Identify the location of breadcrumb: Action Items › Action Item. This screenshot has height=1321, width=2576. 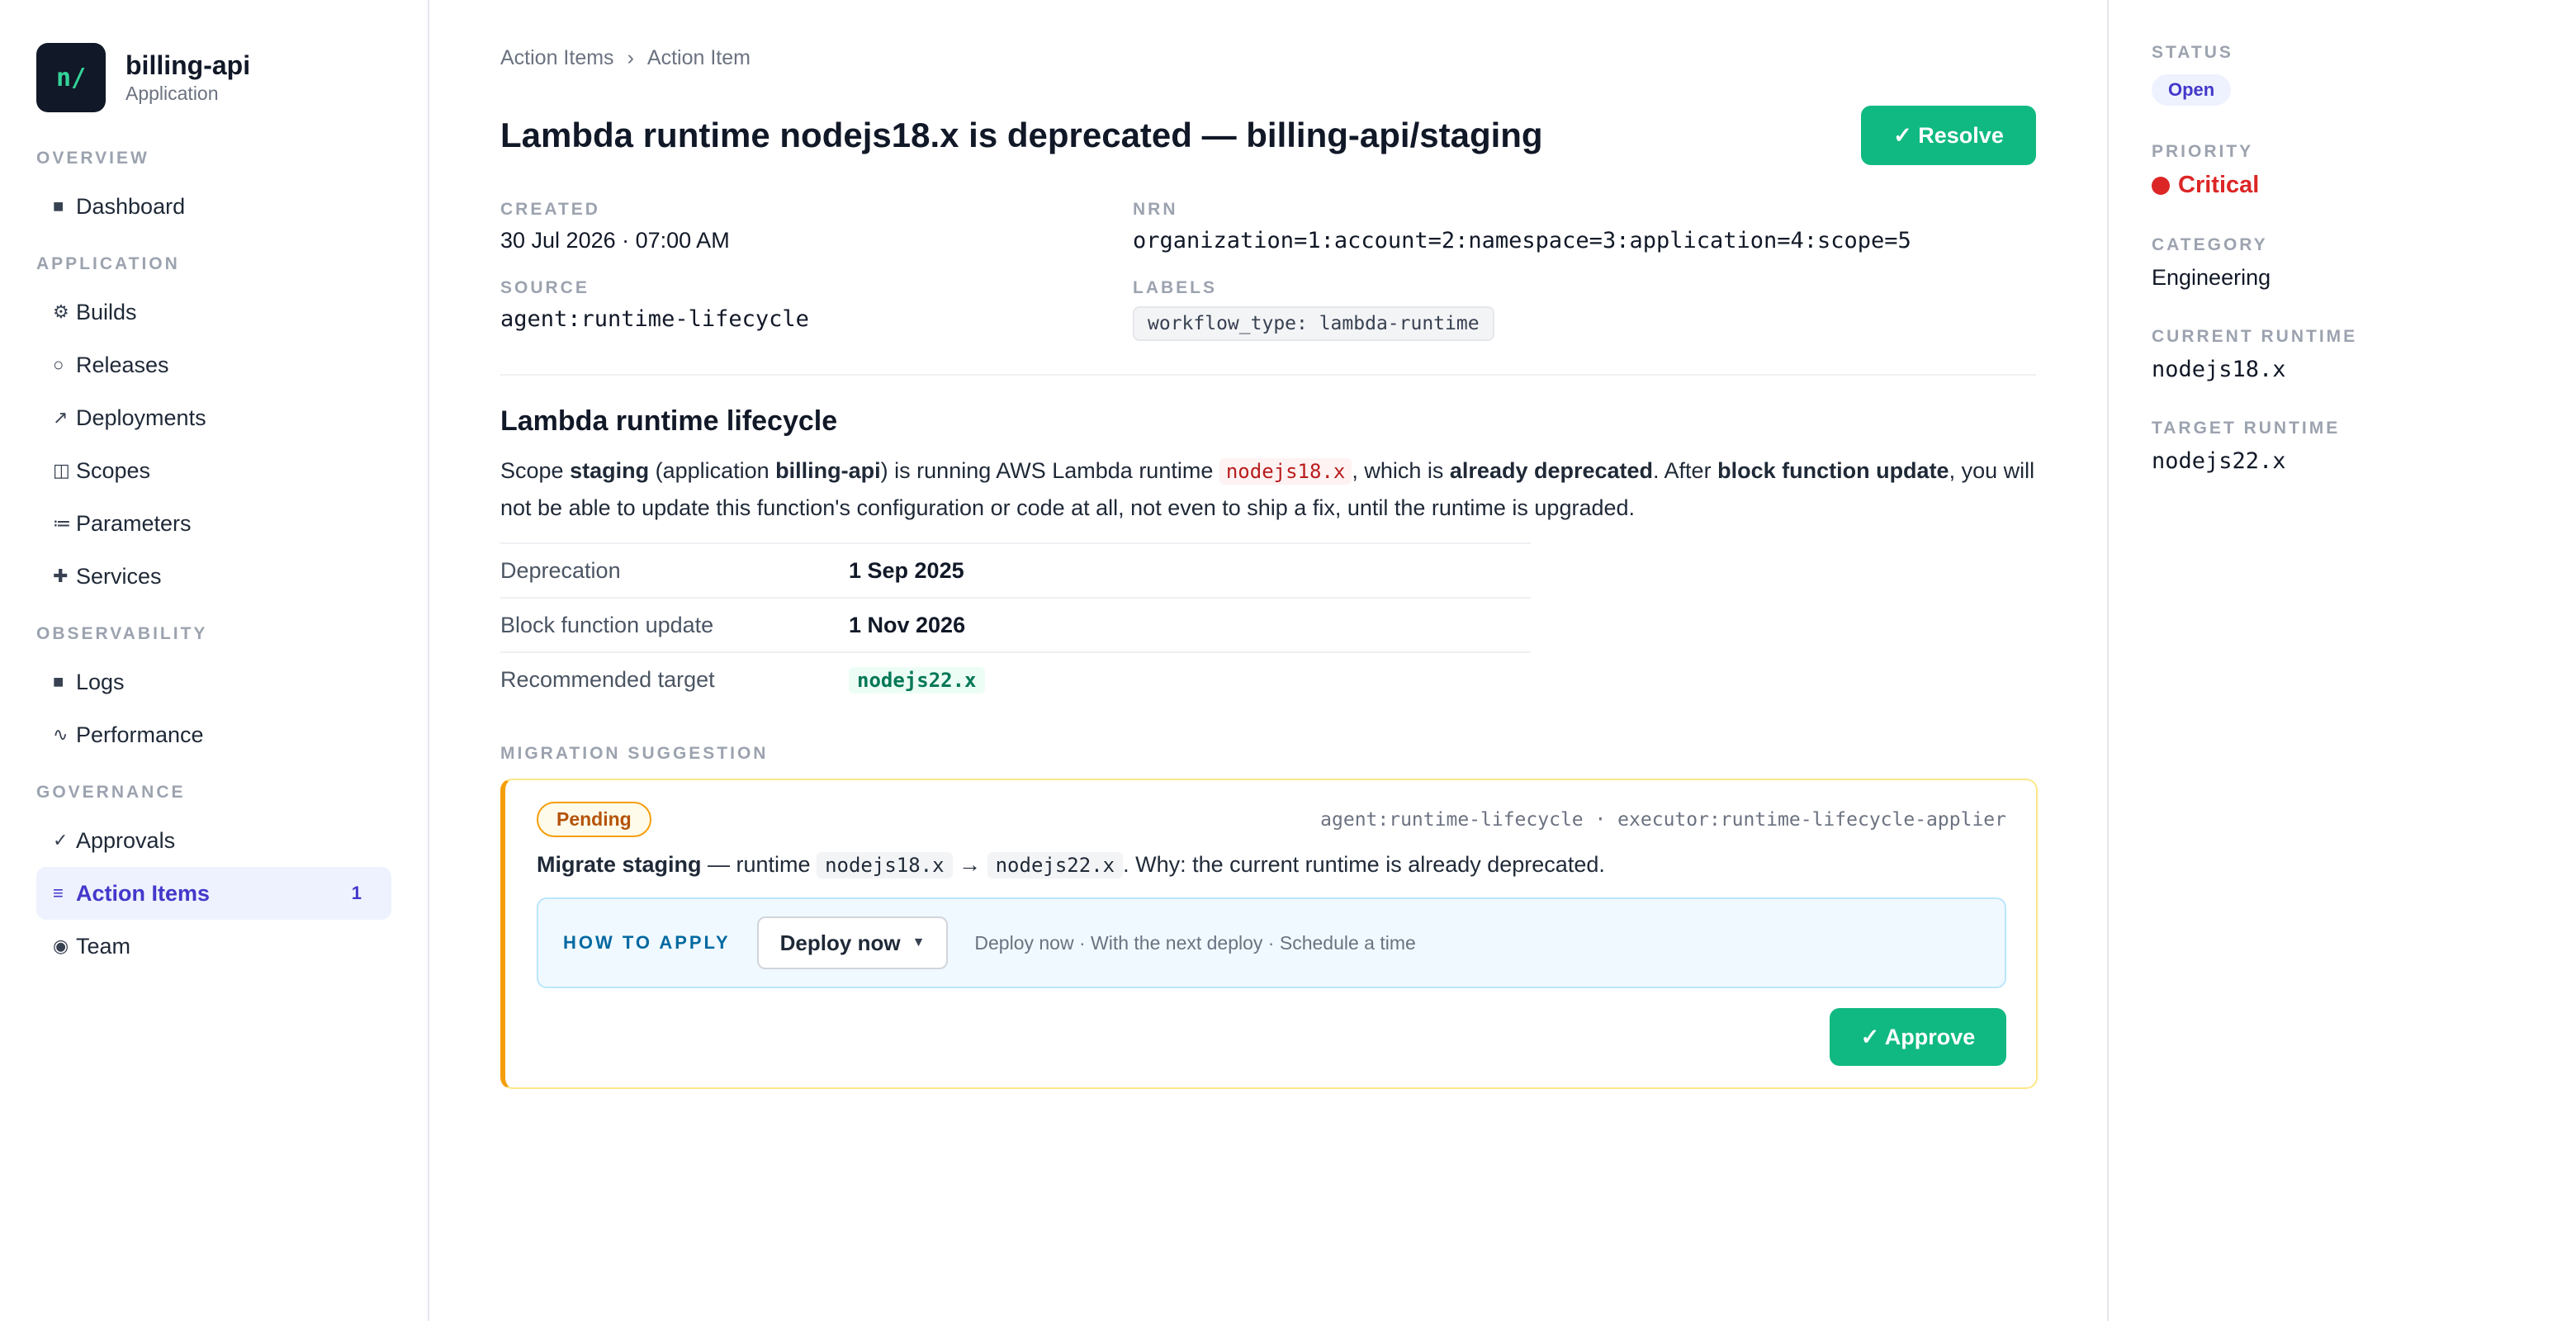
(1268, 58).